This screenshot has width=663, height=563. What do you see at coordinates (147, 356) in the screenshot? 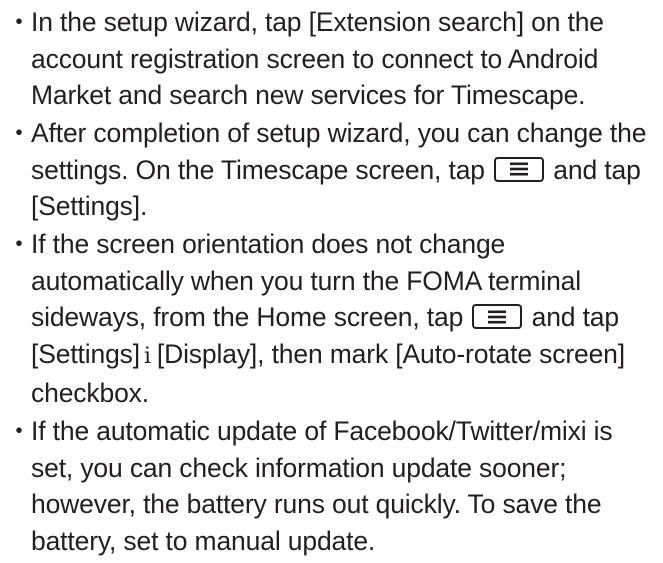
I see `arrow-glyph: i` at bounding box center [147, 356].